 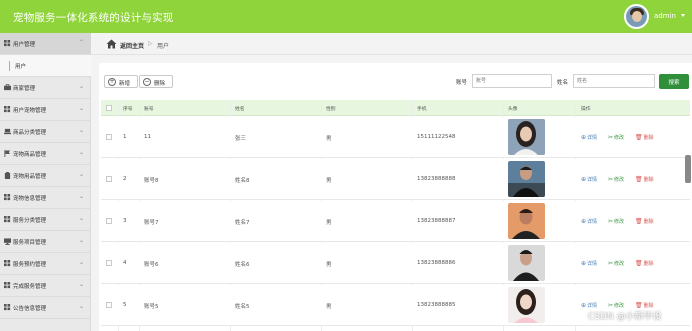 What do you see at coordinates (395, 179) in the screenshot?
I see `table-row: 2 账号8 姓名8 男 13823888888 ⊕详情 ✂修改 🗑删除` at bounding box center [395, 179].